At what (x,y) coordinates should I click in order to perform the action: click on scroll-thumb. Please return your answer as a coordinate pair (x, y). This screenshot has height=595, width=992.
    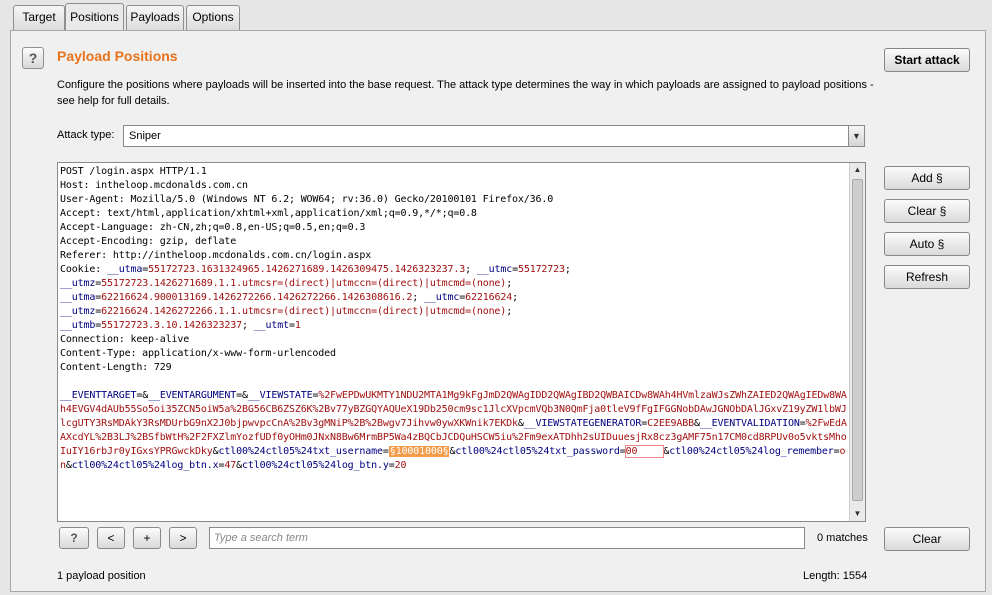
    Looking at the image, I should click on (857, 340).